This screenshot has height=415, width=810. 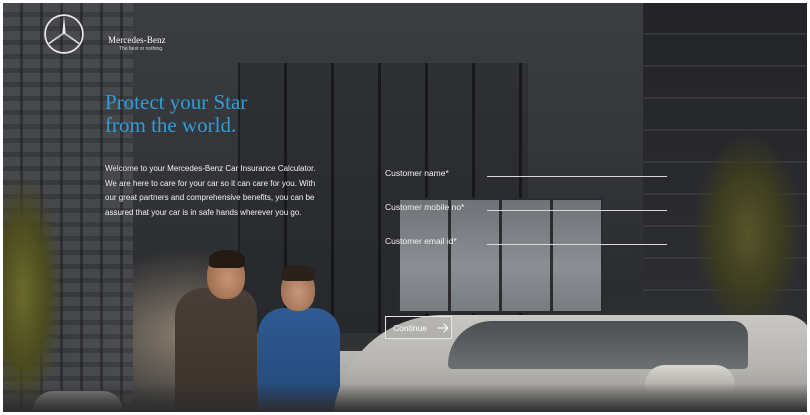 What do you see at coordinates (577, 238) in the screenshot?
I see `customer-email-input` at bounding box center [577, 238].